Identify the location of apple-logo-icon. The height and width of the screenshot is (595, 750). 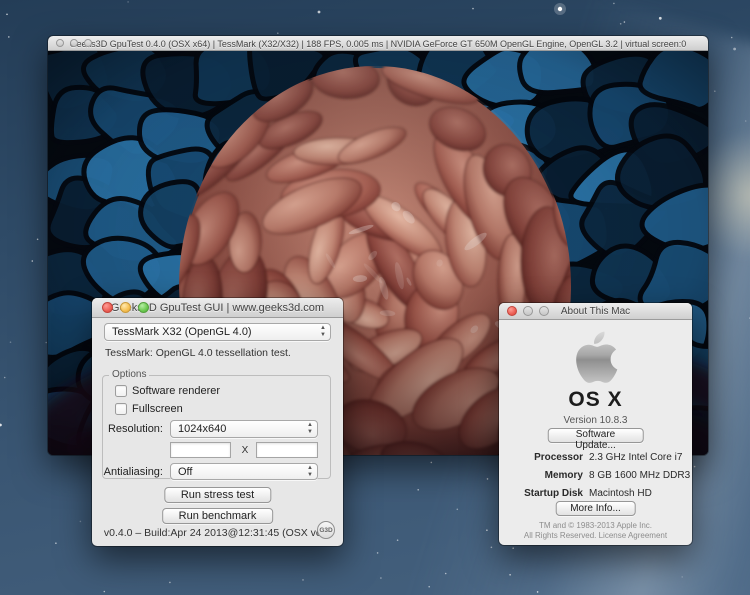
(596, 357).